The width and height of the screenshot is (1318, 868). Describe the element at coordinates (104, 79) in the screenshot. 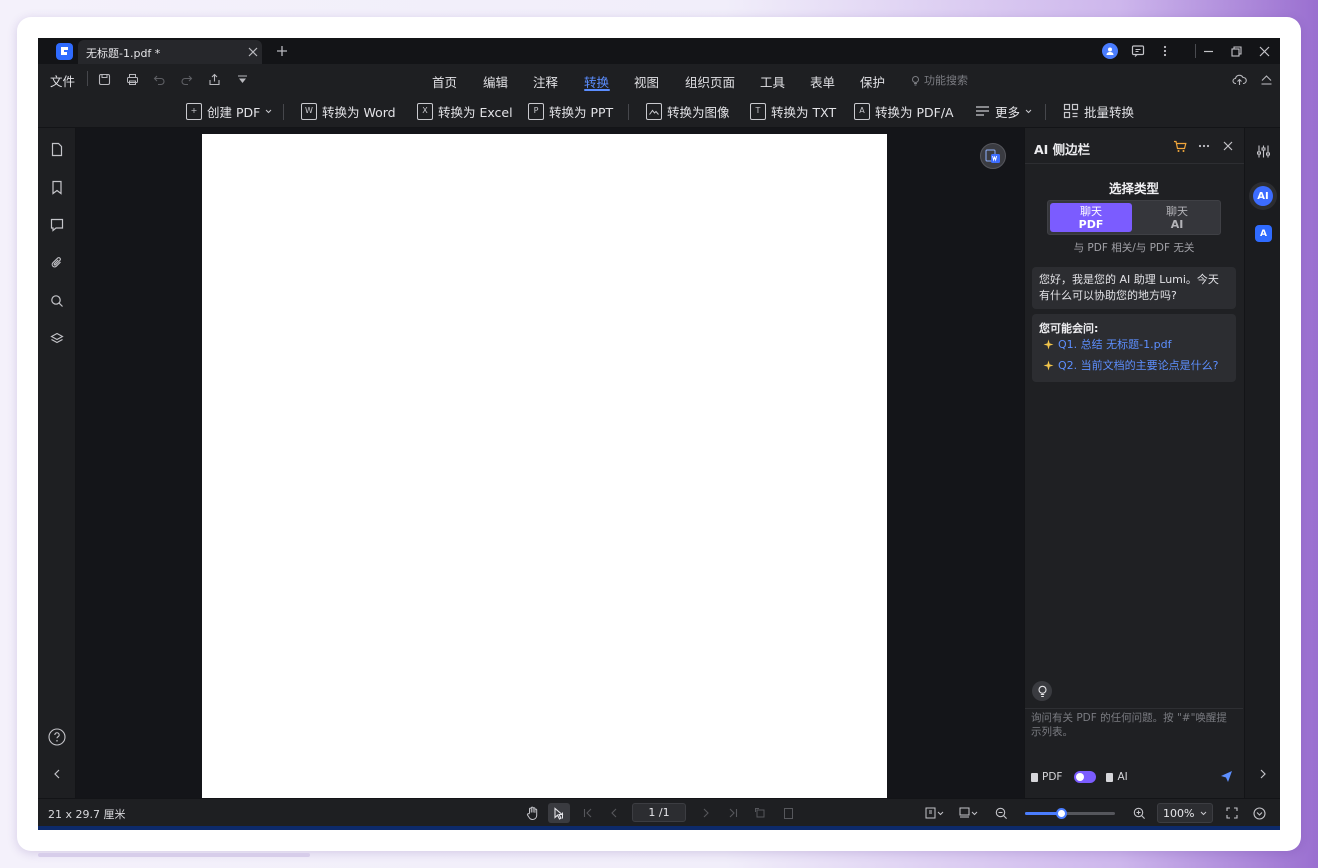

I see `save-icon` at that location.